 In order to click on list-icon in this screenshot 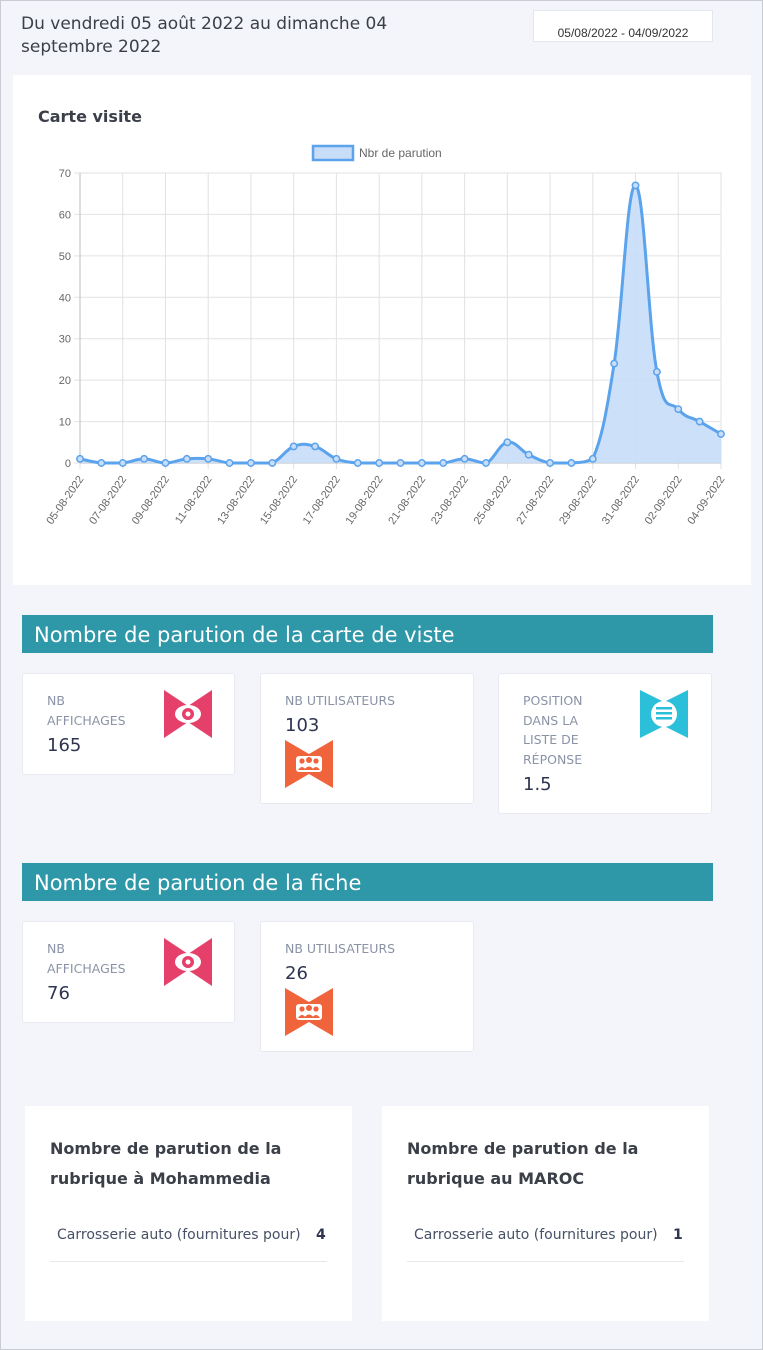, I will do `click(664, 714)`.